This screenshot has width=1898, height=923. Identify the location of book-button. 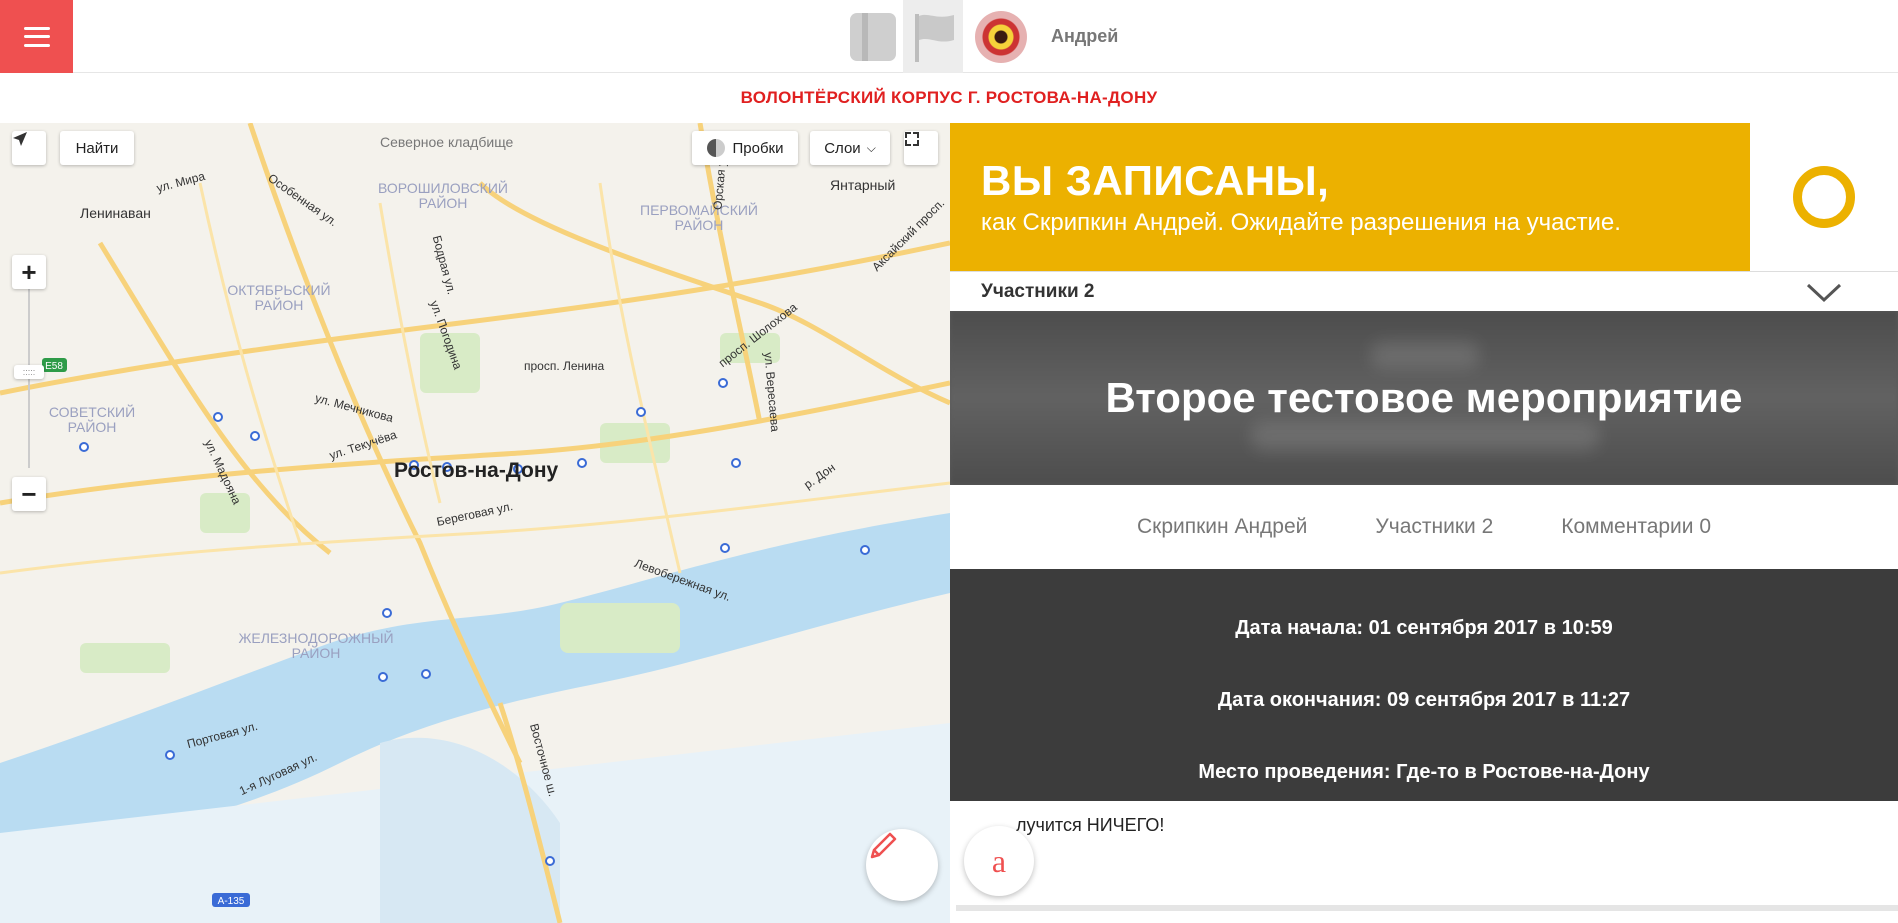
(873, 36).